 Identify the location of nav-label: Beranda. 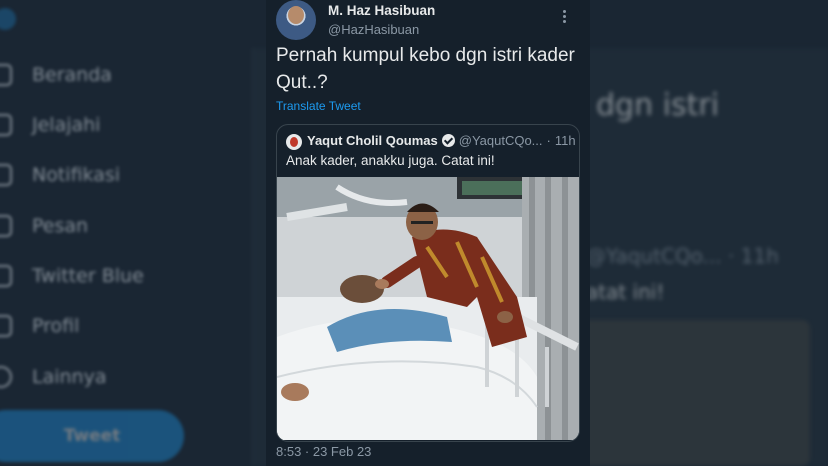
(72, 75).